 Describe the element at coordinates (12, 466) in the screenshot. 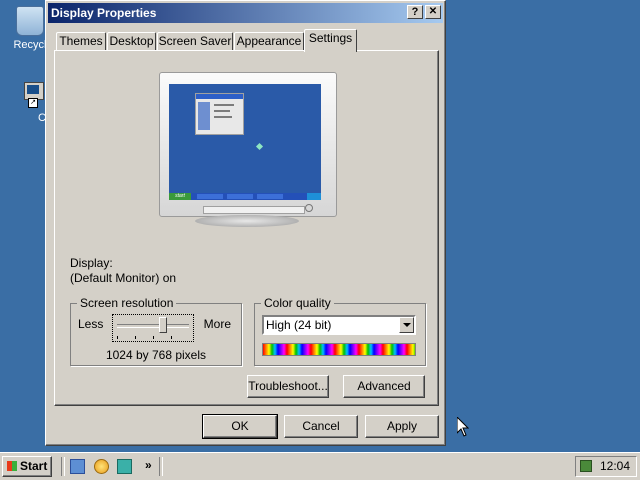

I see `windows-logo-icon` at that location.